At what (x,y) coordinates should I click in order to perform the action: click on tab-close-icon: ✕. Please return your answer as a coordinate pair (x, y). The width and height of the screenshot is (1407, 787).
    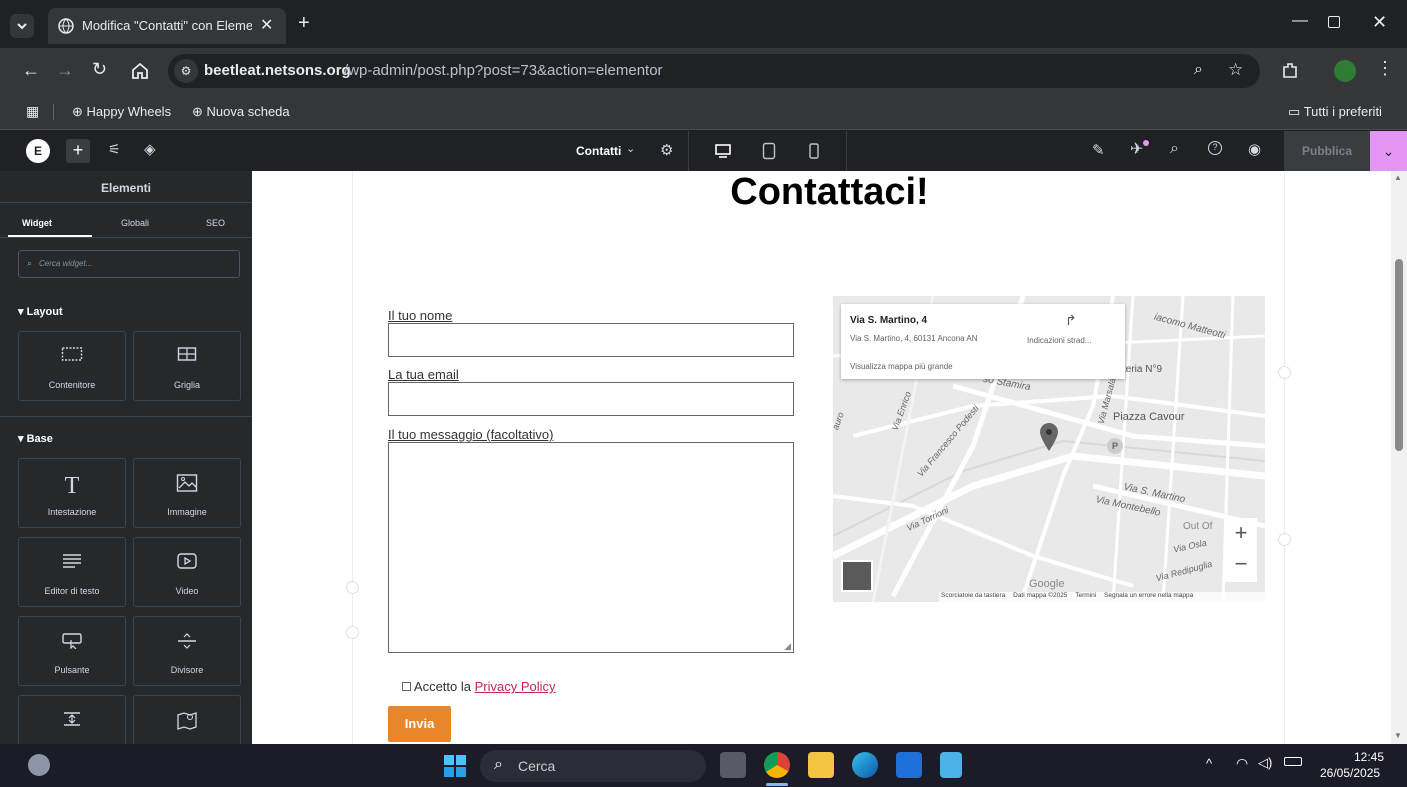
    Looking at the image, I should click on (266, 25).